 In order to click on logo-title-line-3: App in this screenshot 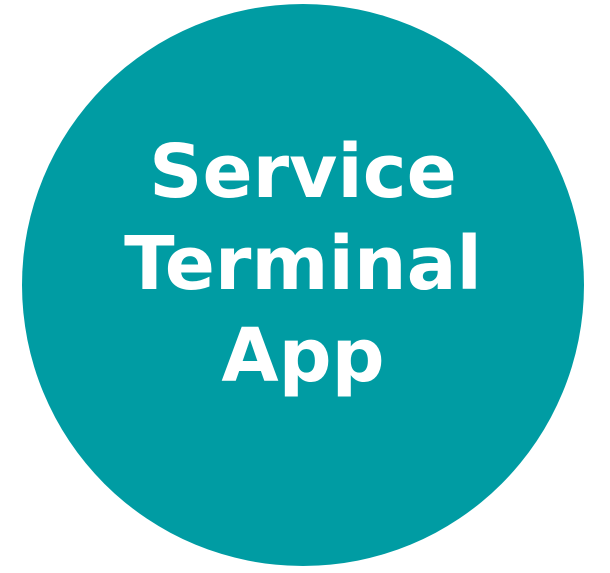, I will do `click(303, 356)`.